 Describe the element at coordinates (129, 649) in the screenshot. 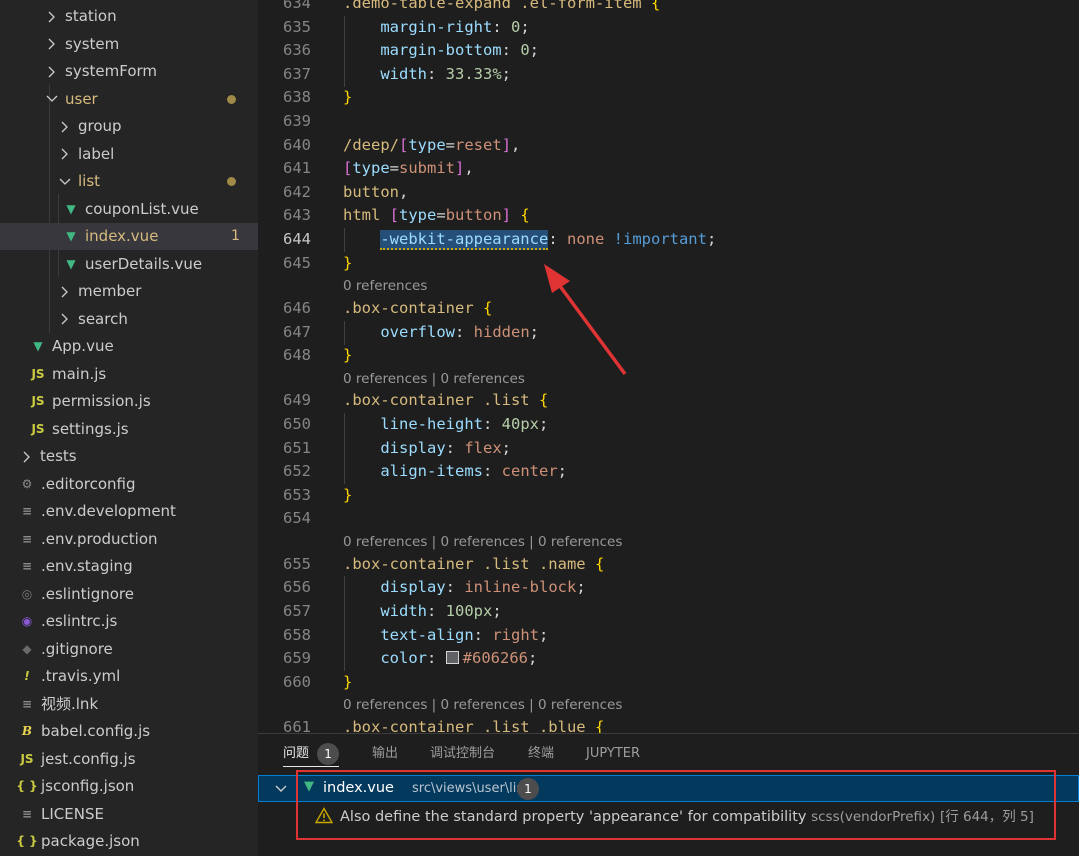

I see `tree-item-gitignore: ◆ .gitignore` at that location.